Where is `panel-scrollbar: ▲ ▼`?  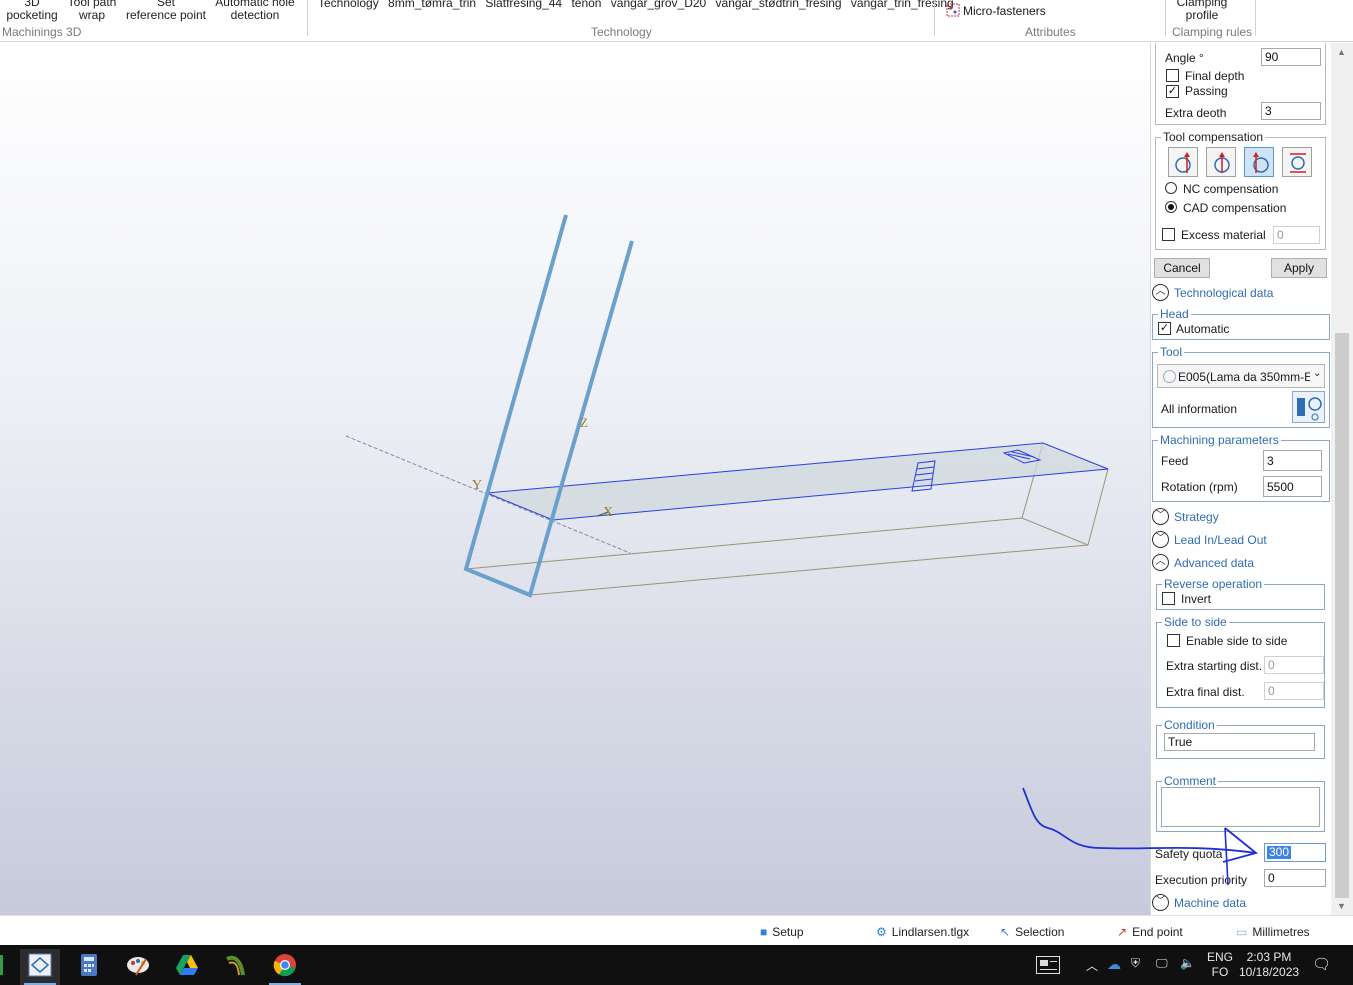
panel-scrollbar: ▲ ▼ is located at coordinates (1342, 479).